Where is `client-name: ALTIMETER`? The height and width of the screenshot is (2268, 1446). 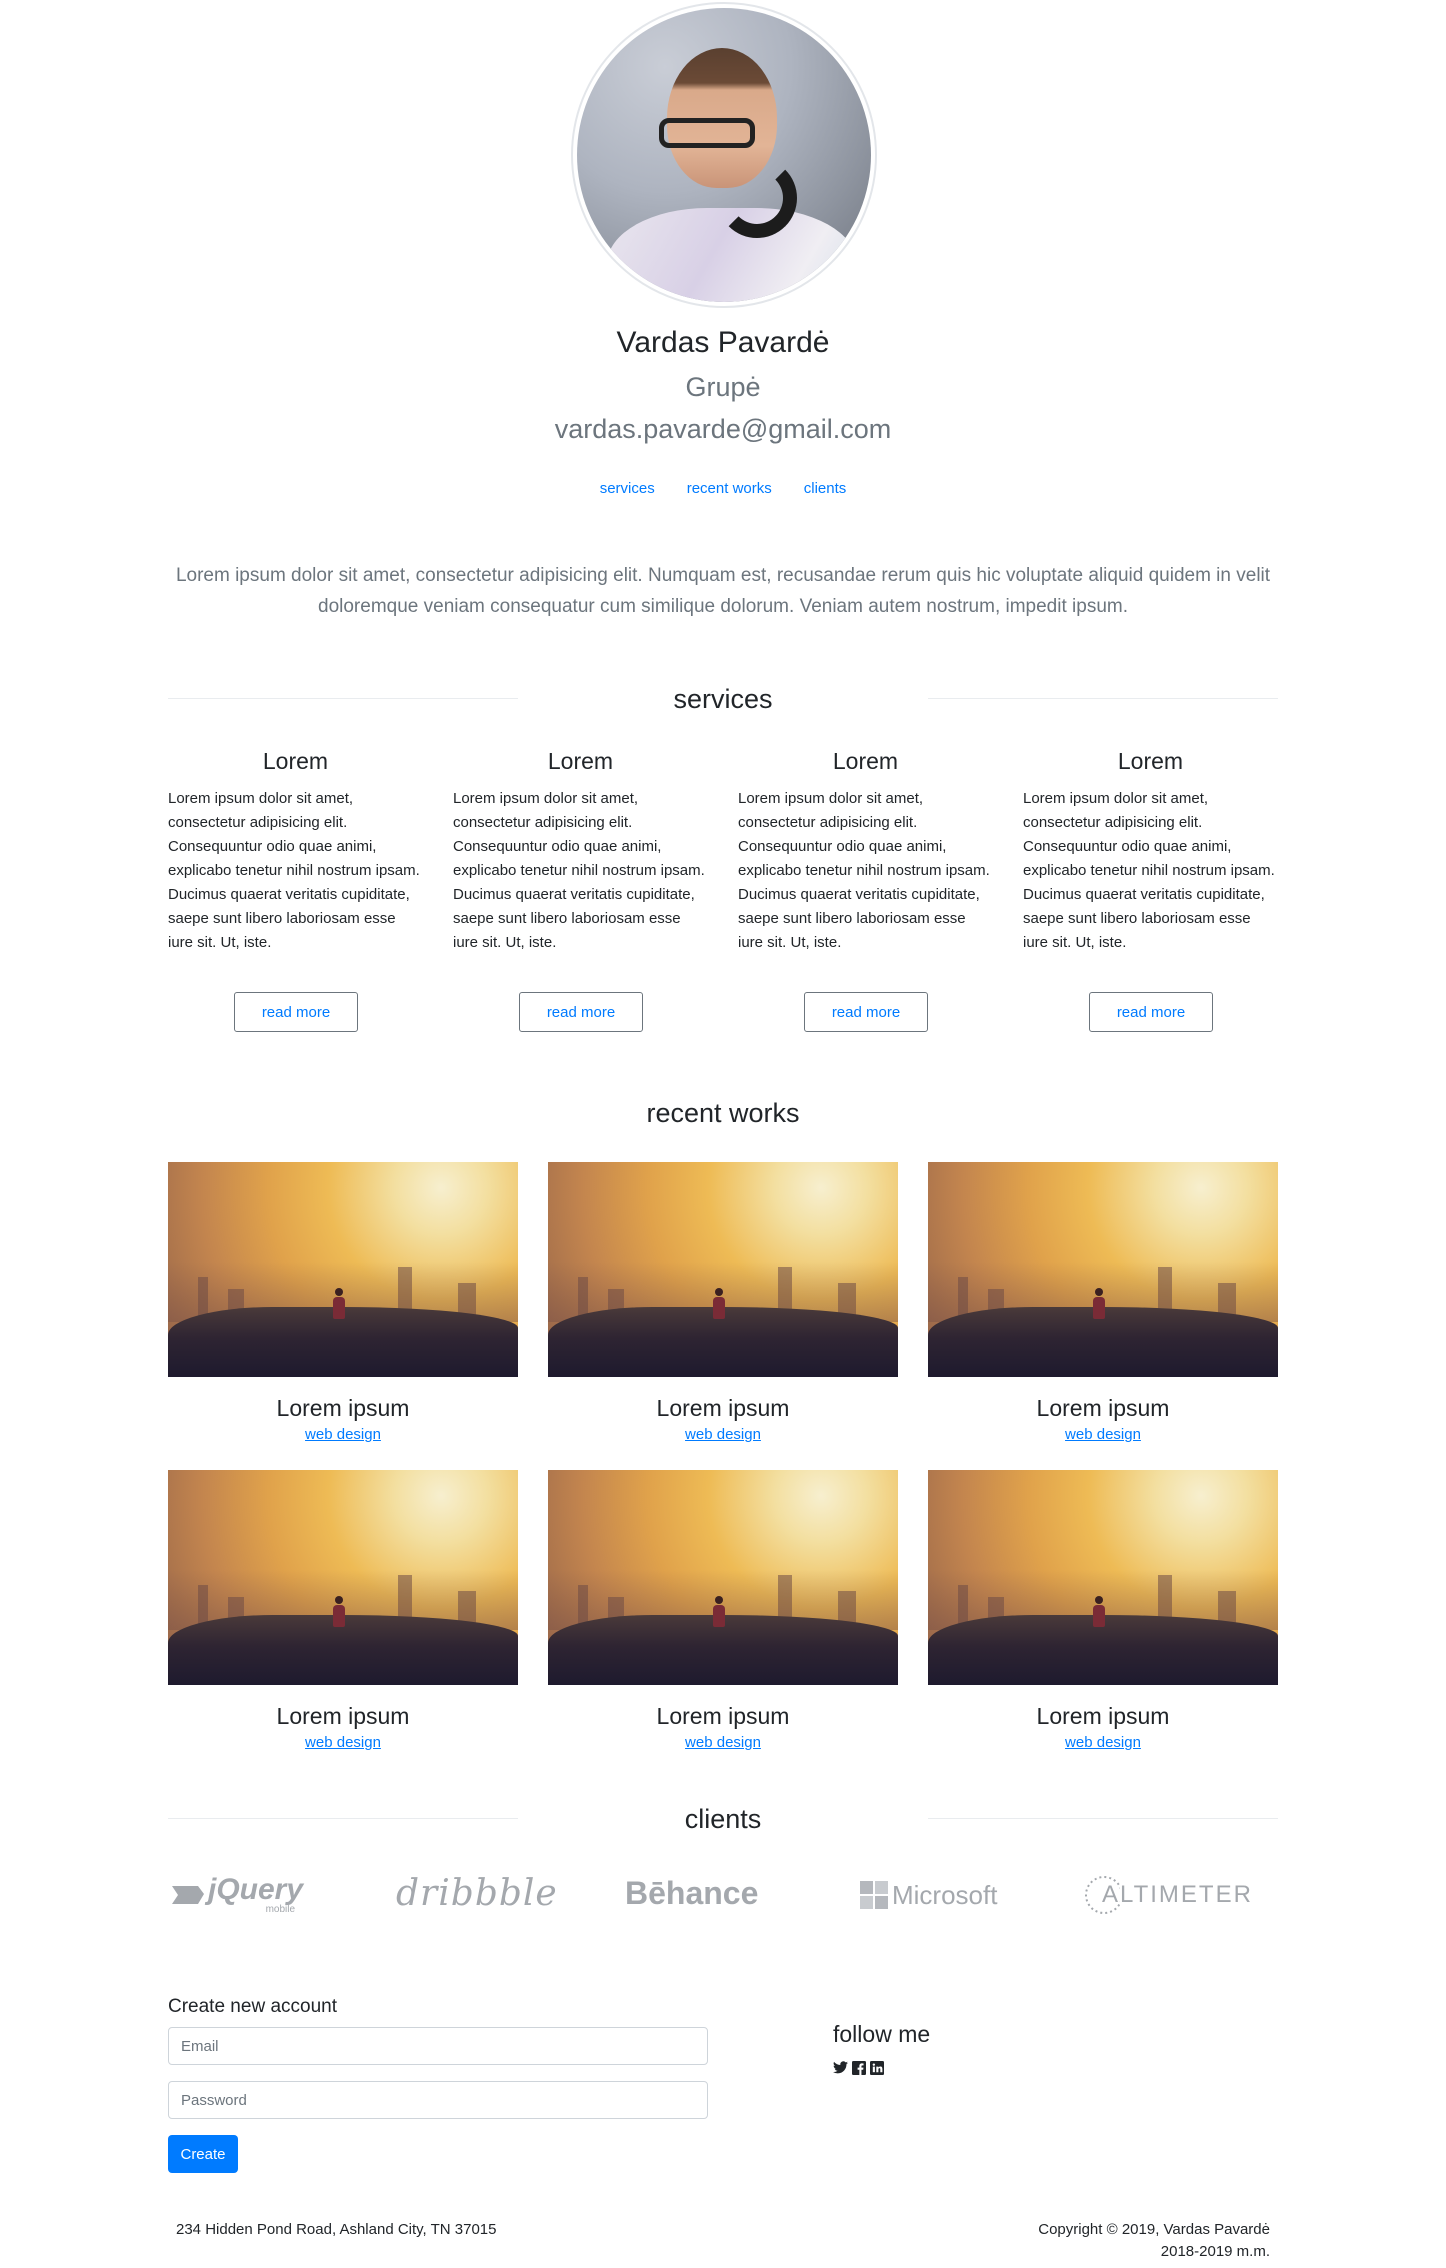 client-name: ALTIMETER is located at coordinates (1177, 1894).